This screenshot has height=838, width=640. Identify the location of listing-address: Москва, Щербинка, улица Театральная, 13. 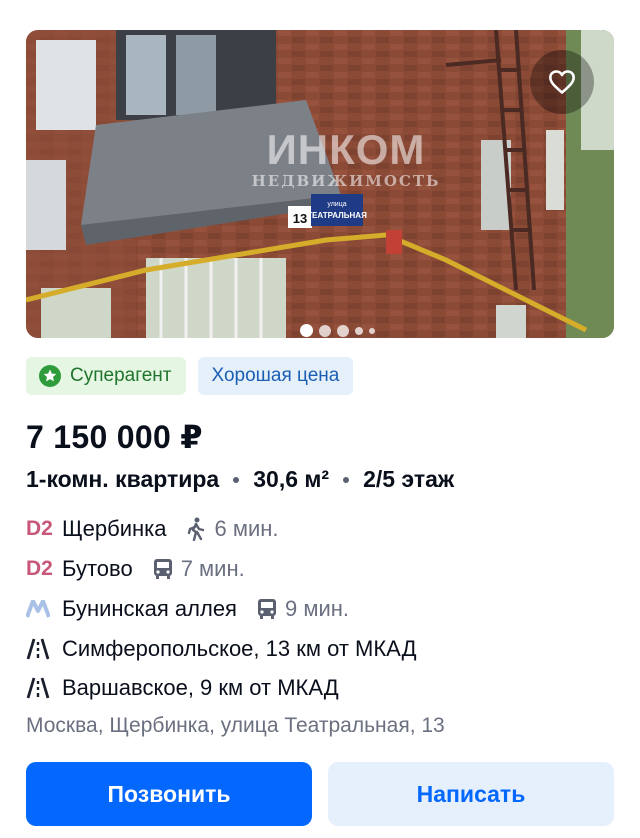
(235, 725).